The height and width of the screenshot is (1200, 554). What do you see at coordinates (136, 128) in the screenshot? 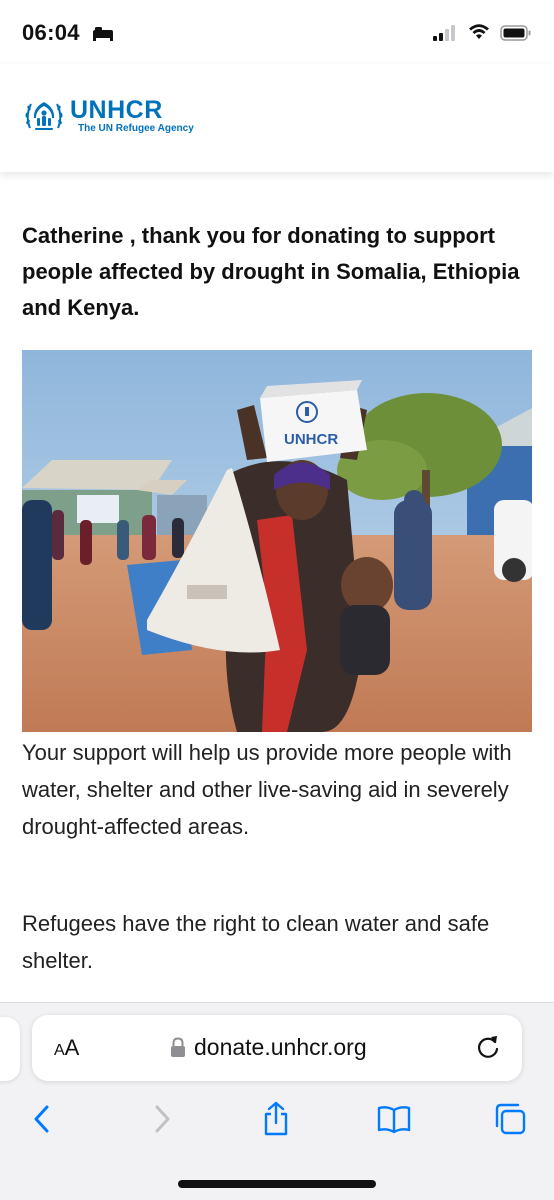
I see `logo-tagline: The UN Refugee Agency` at bounding box center [136, 128].